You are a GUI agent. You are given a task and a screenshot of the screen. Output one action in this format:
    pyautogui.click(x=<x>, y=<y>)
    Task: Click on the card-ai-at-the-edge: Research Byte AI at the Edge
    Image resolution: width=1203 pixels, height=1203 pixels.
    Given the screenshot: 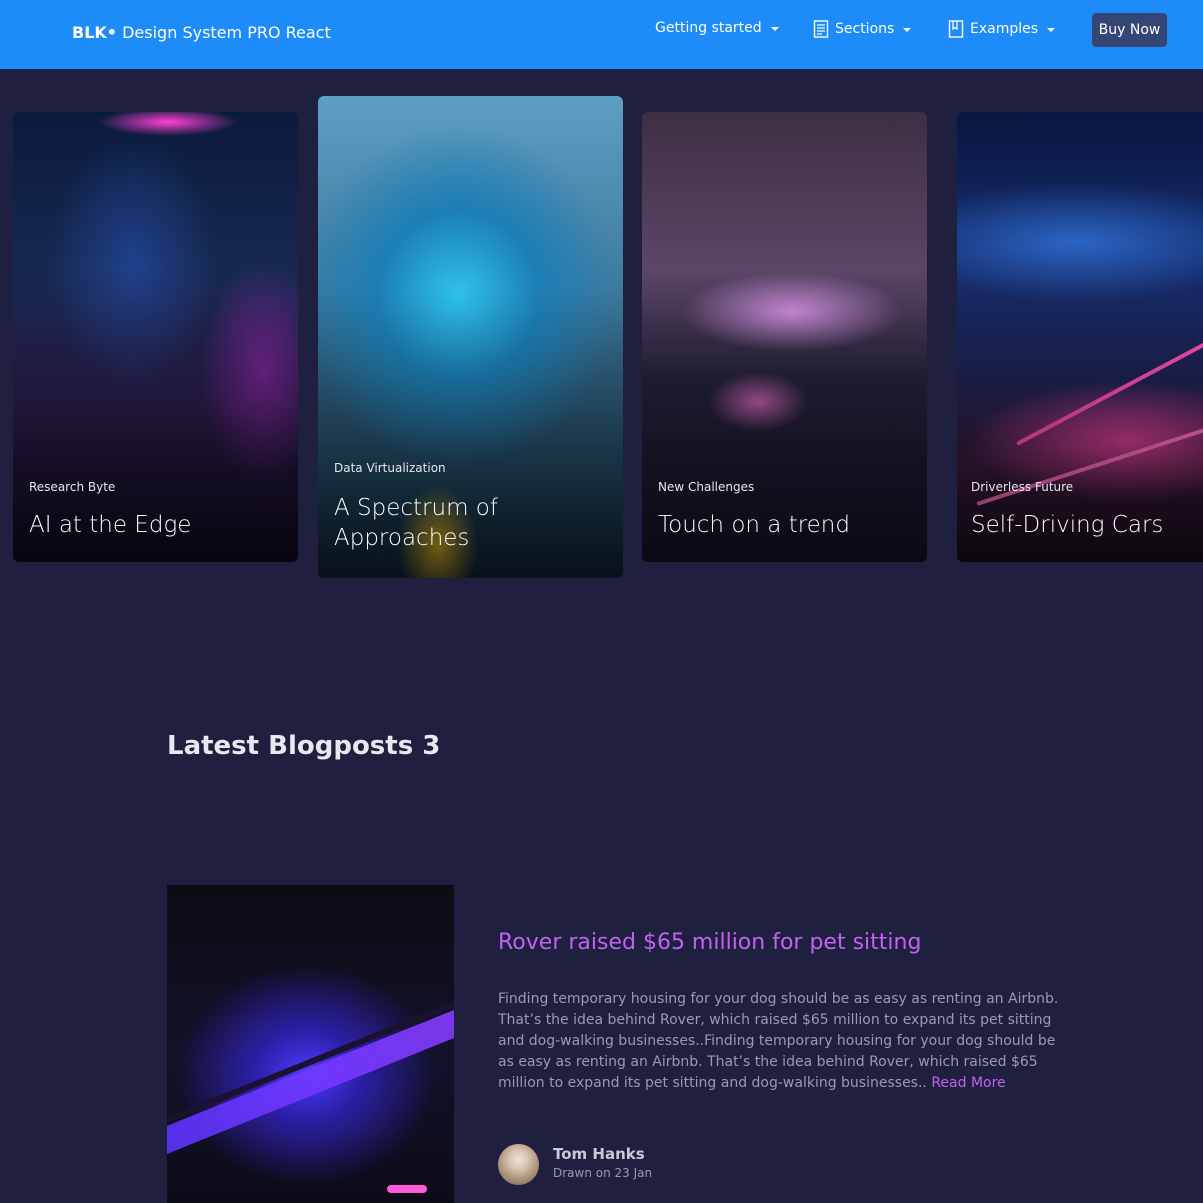 What is the action you would take?
    pyautogui.click(x=155, y=337)
    